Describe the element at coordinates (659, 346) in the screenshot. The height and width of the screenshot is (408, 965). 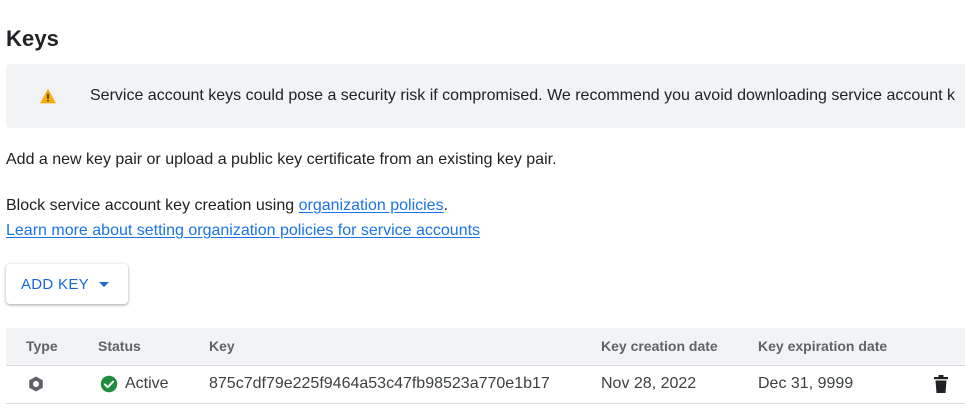
I see `column-header-created: Key creation date` at that location.